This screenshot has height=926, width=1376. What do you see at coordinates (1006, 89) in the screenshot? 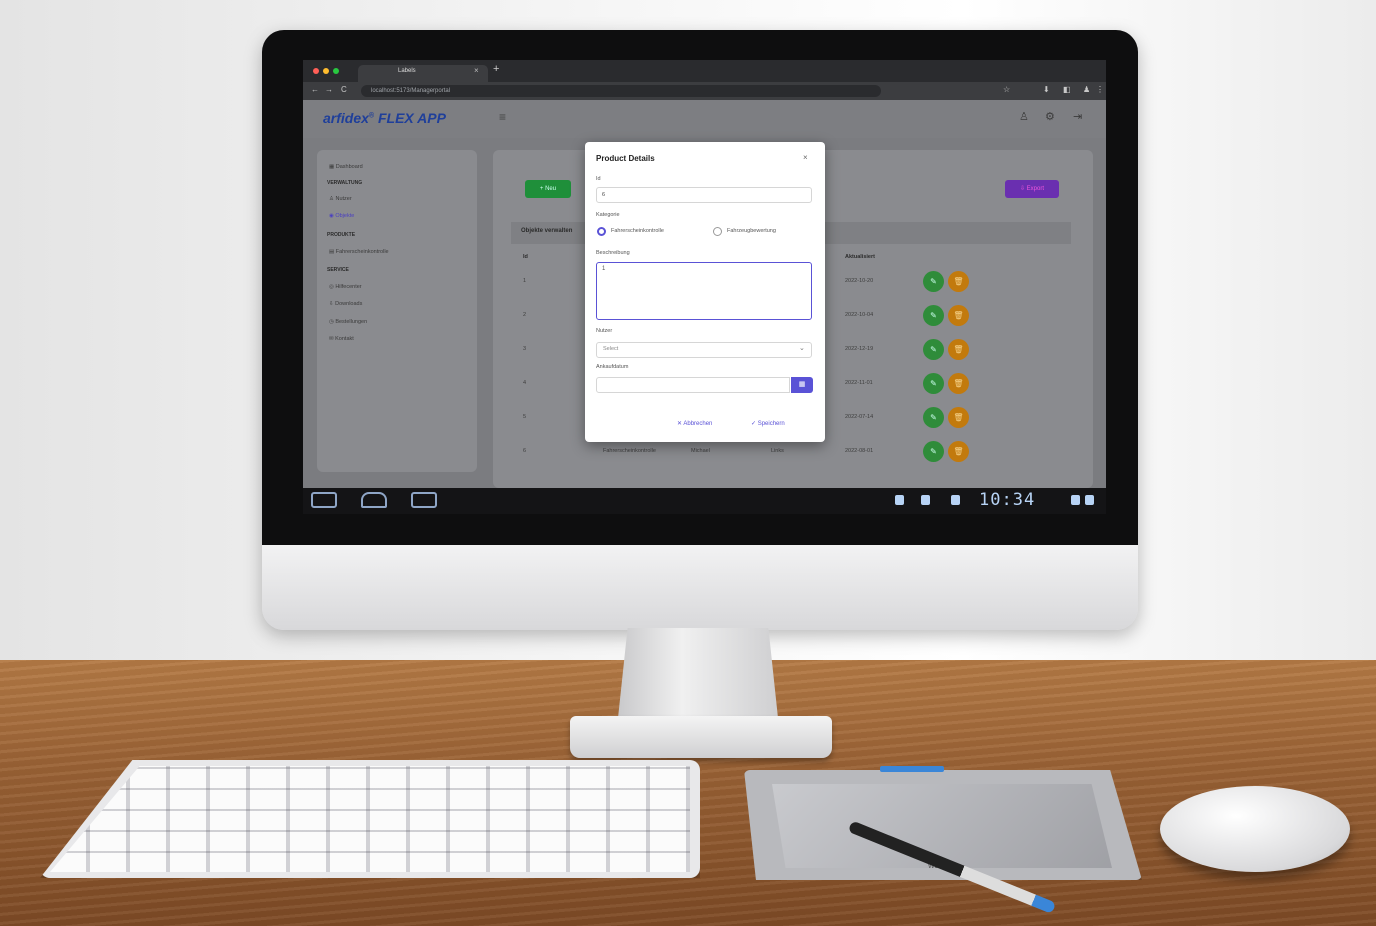
I see `star-icon: ☆` at bounding box center [1006, 89].